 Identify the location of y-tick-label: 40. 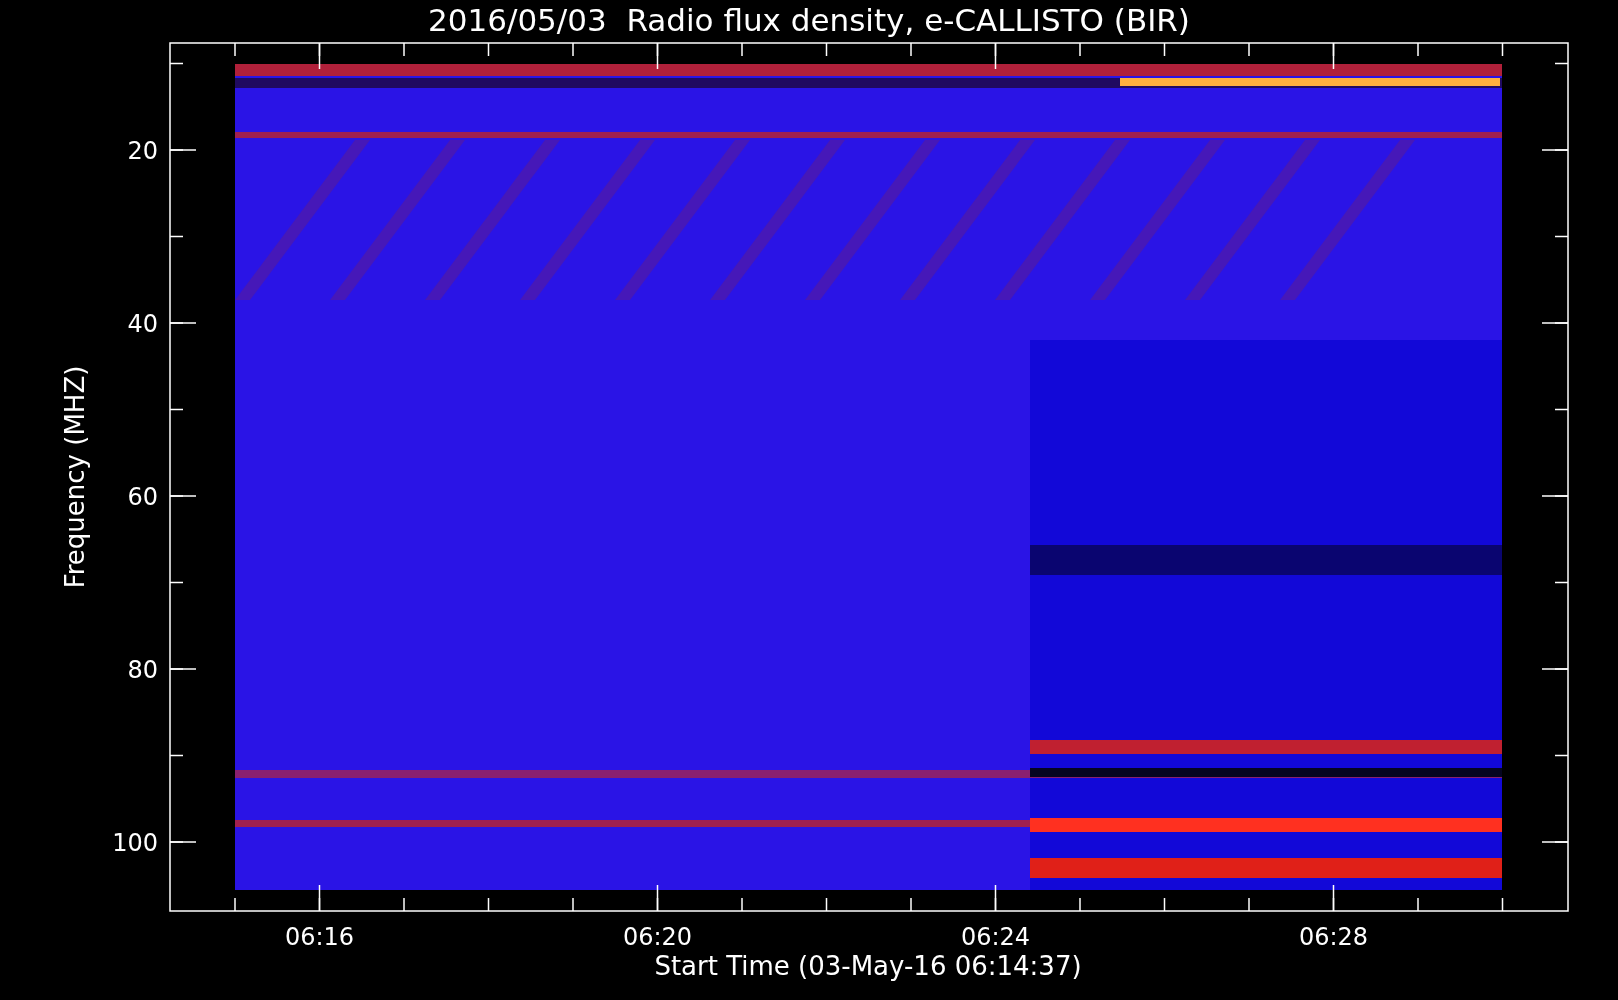
(142, 324).